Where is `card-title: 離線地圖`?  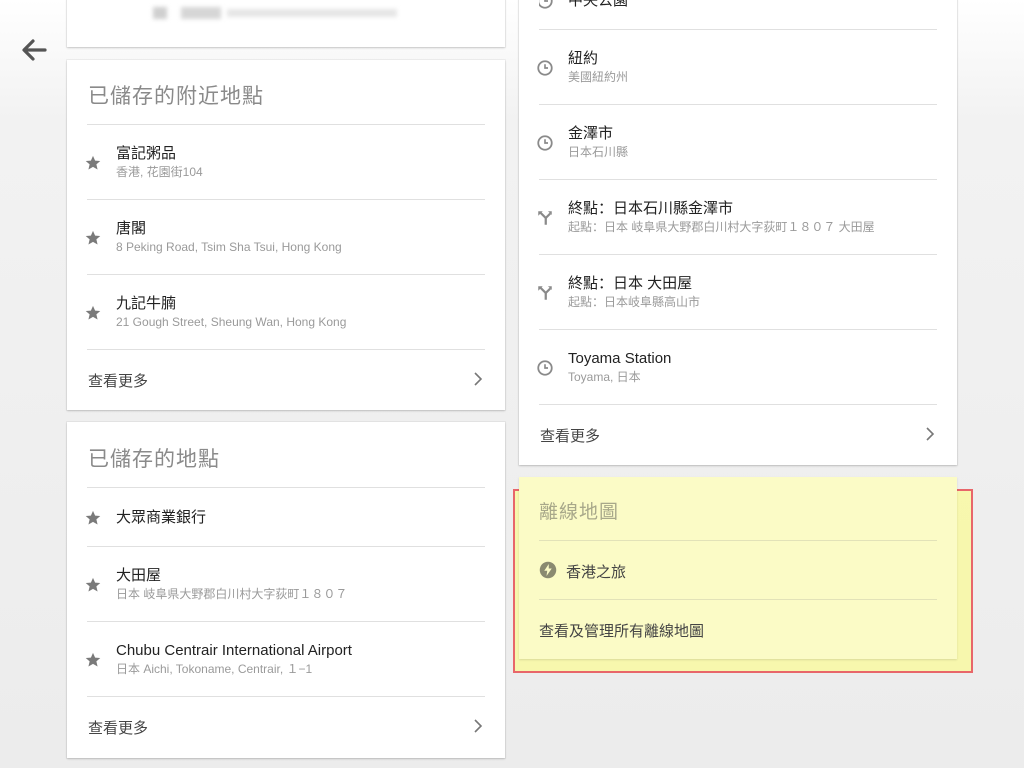 card-title: 離線地圖 is located at coordinates (579, 512).